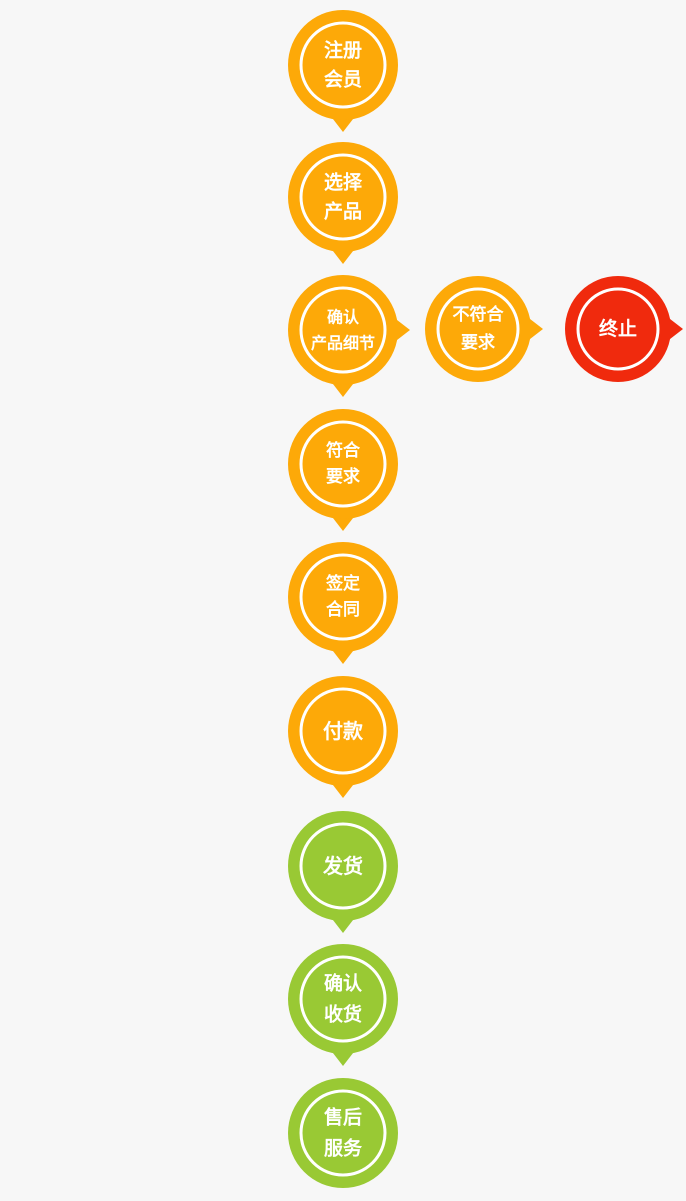  I want to click on step-payment: 付款, so click(343, 737).